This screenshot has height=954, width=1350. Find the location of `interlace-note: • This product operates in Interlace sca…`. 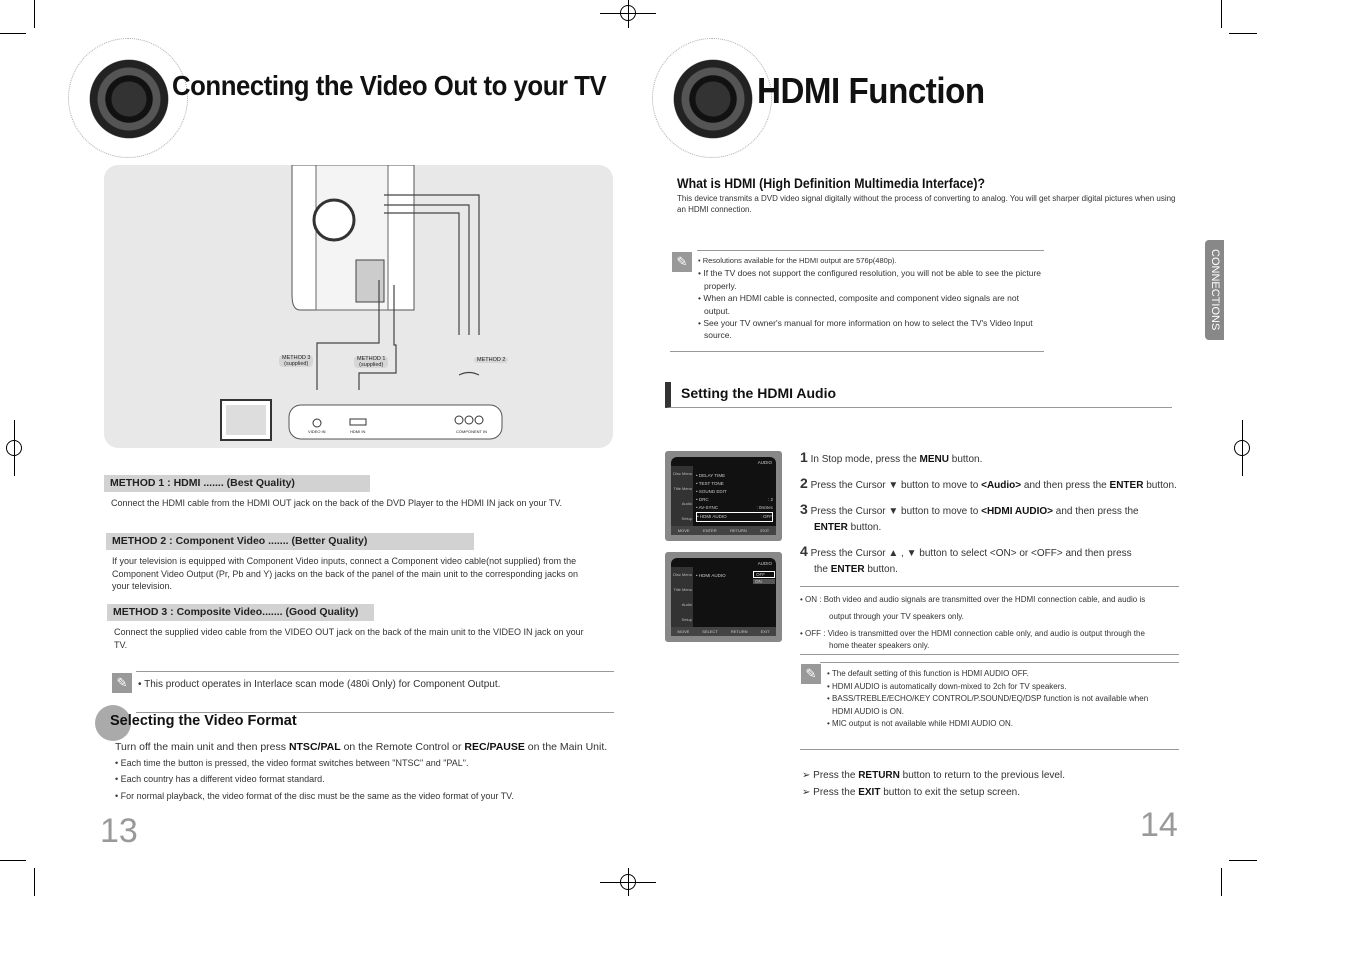

interlace-note: • This product operates in Interlace sca… is located at coordinates (319, 684).